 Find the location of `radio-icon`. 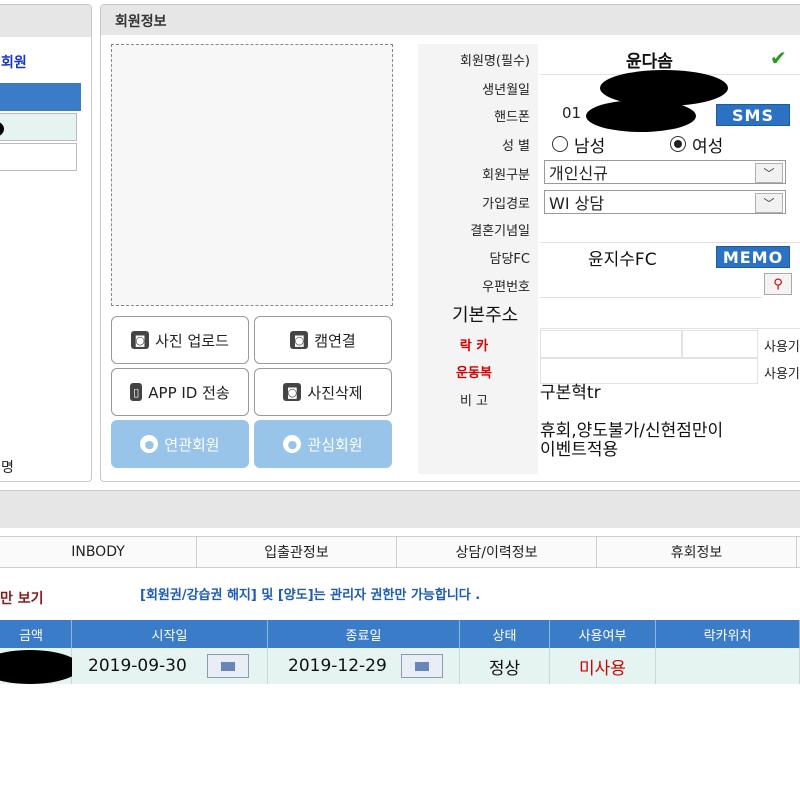

radio-icon is located at coordinates (560, 144).